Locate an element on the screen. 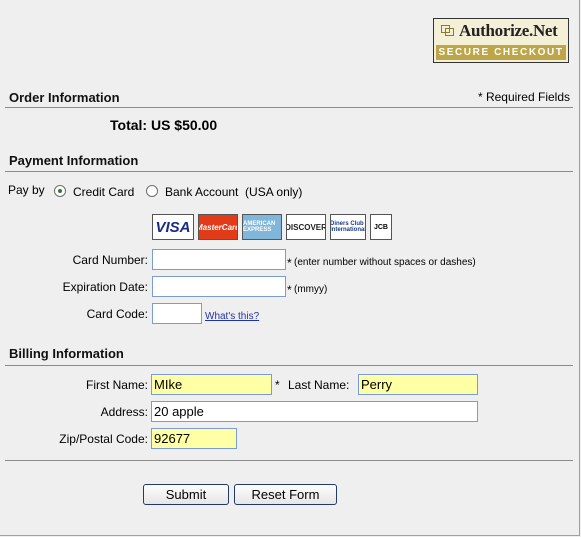 Image resolution: width=581 pixels, height=537 pixels. card-number-required: * is located at coordinates (289, 263).